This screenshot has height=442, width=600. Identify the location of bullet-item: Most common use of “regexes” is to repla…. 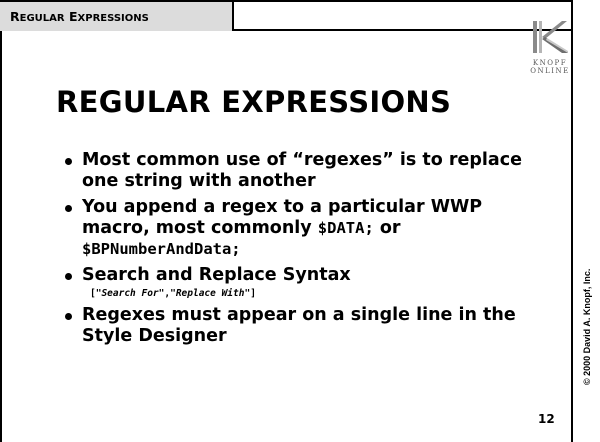
(297, 171).